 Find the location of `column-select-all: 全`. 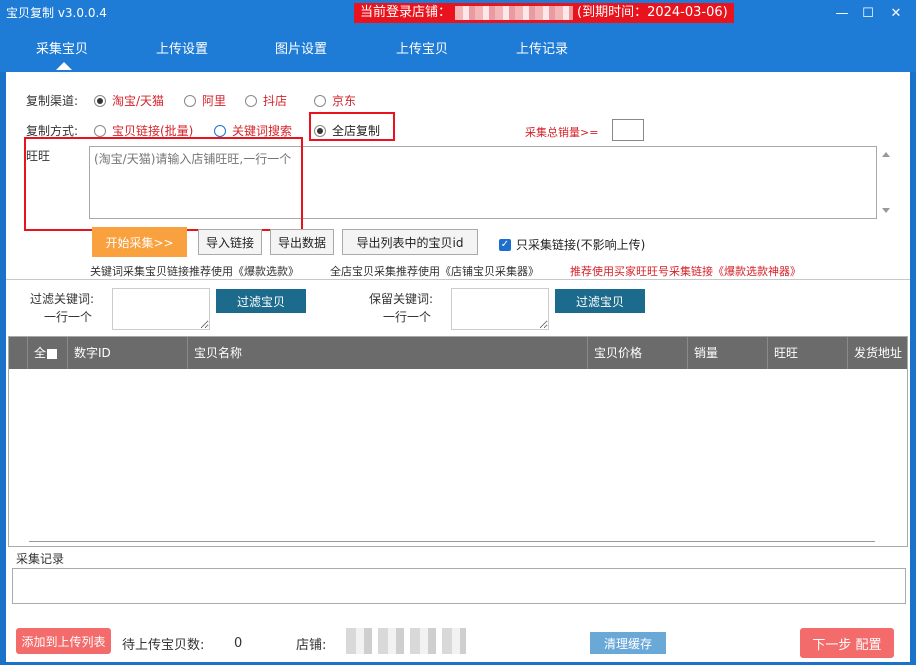

column-select-all: 全 is located at coordinates (47, 353).